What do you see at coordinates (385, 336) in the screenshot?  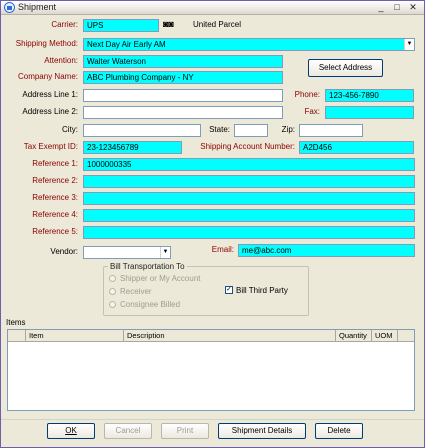 I see `column-header-uom: UOM` at bounding box center [385, 336].